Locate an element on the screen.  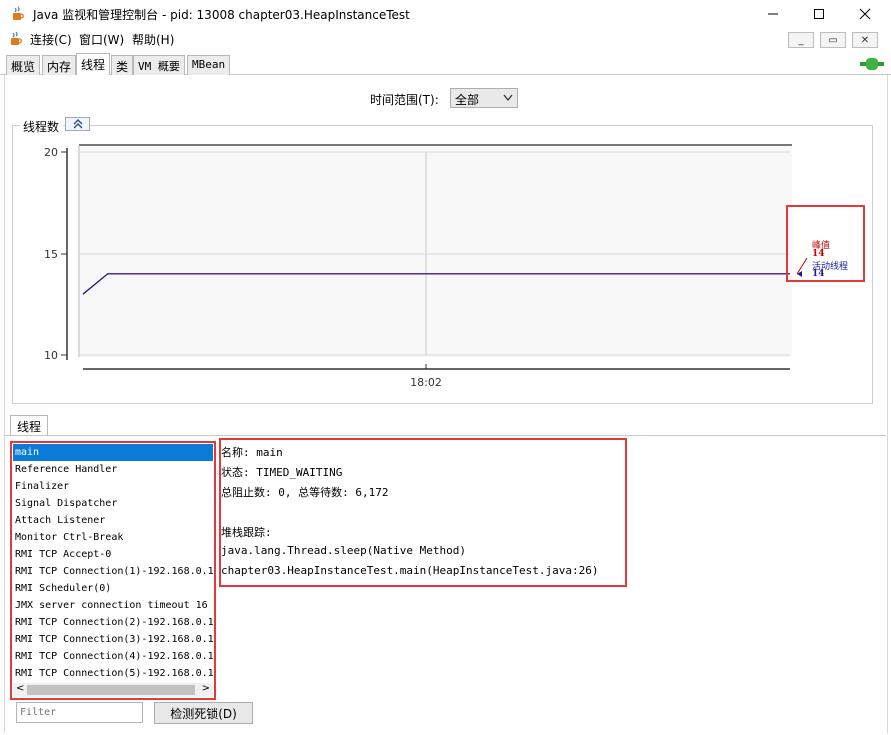
thread-list-item: JMX server connection timeout 16 is located at coordinates (113, 605).